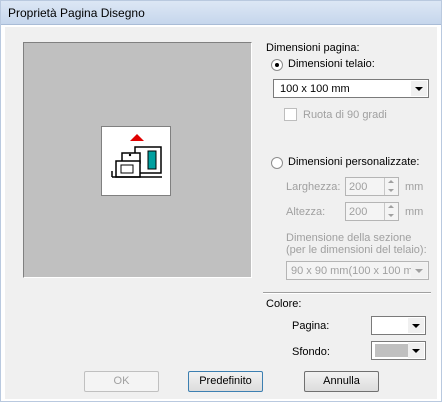 The height and width of the screenshot is (402, 442). I want to click on page-color-swatch, so click(391, 325).